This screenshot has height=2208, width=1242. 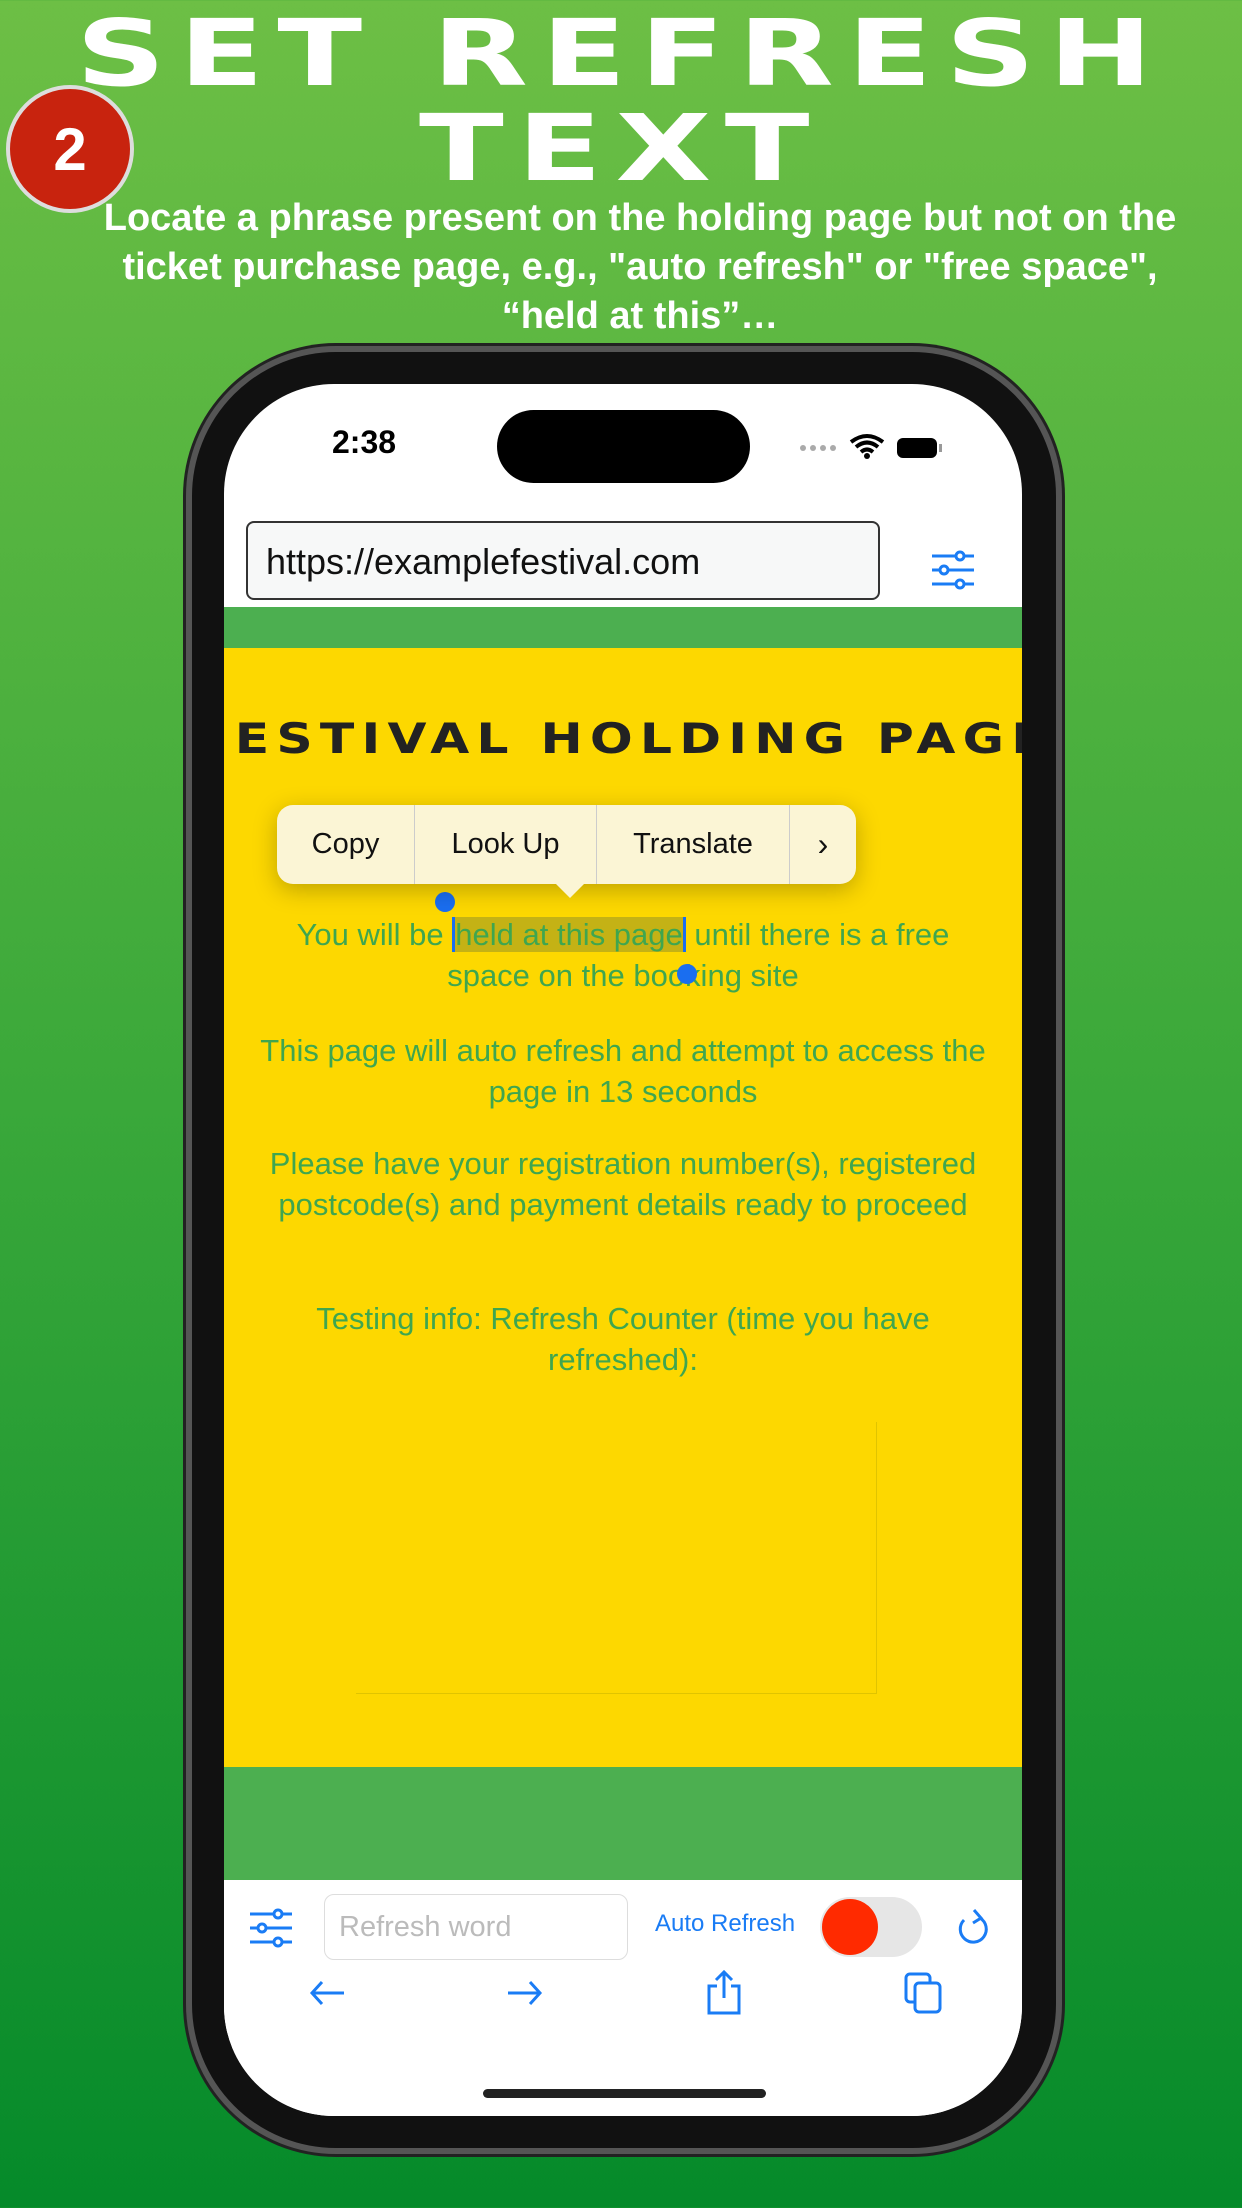 What do you see at coordinates (624, 2093) in the screenshot?
I see `home-indicator` at bounding box center [624, 2093].